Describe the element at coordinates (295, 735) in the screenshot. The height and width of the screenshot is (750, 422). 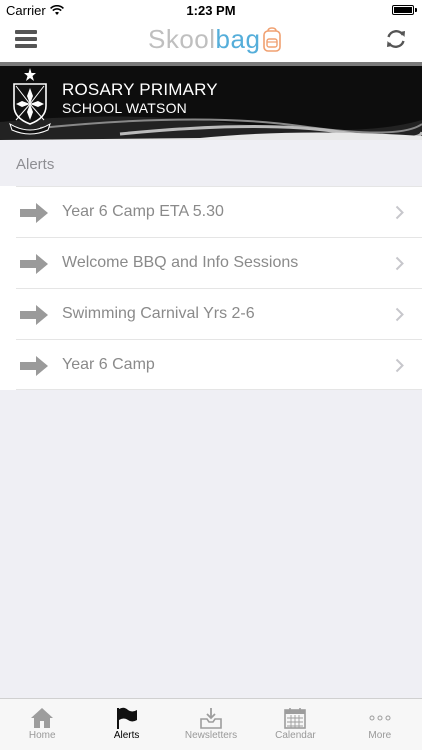
I see `tab-label: Calendar` at that location.